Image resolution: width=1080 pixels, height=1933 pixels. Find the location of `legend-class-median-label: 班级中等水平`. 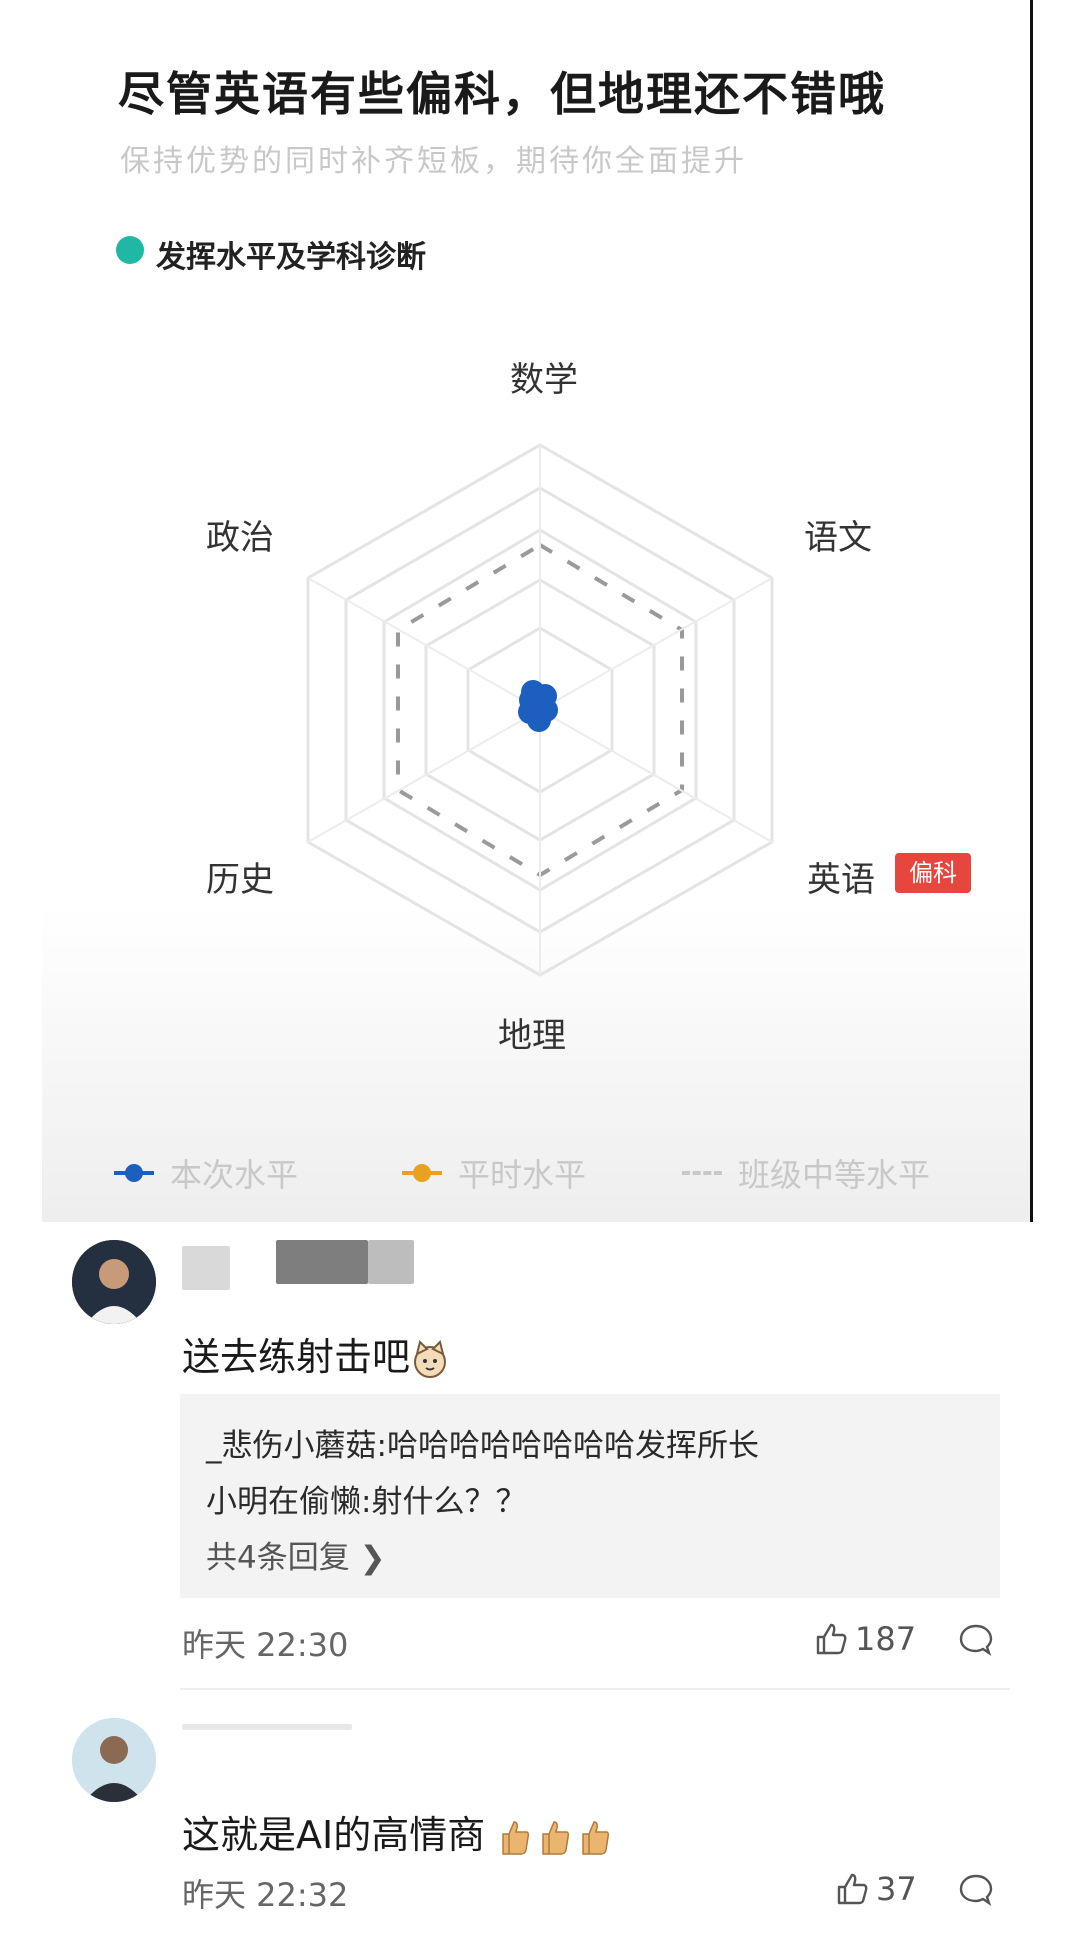

legend-class-median-label: 班级中等水平 is located at coordinates (834, 1175).